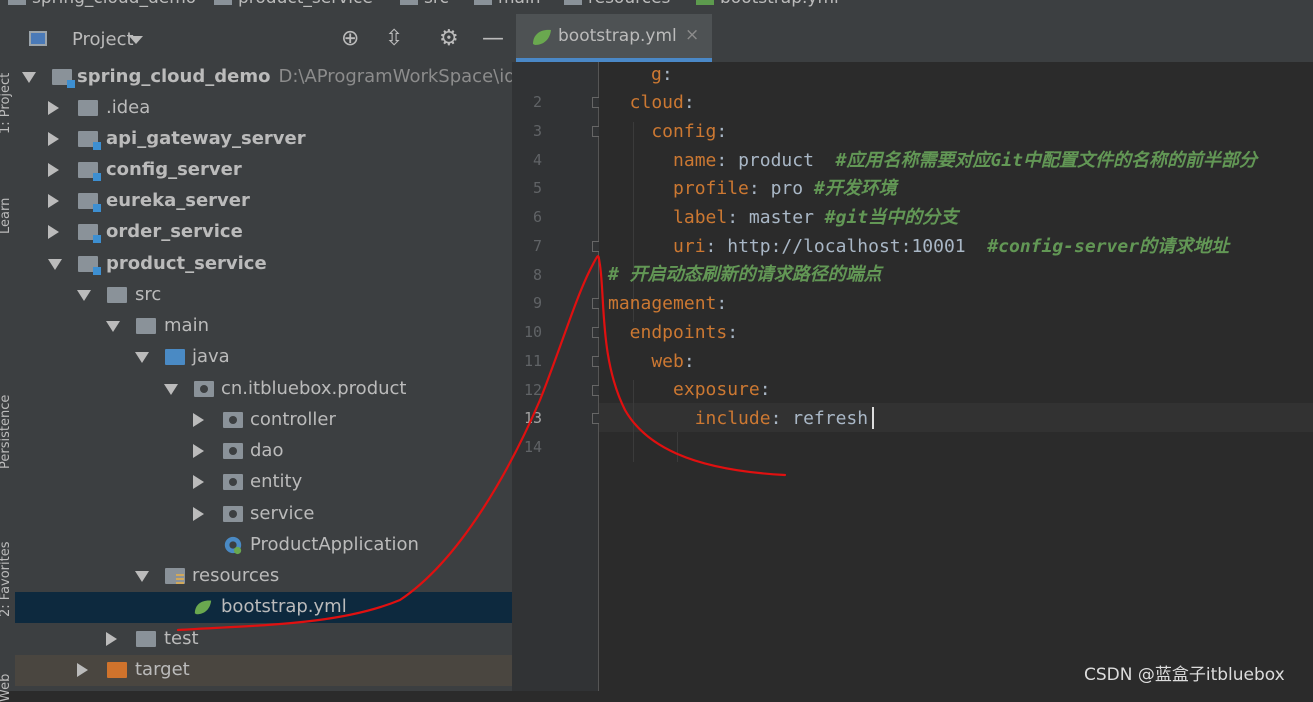 This screenshot has height=702, width=1313. What do you see at coordinates (263, 170) in the screenshot?
I see `tree-item: config_server` at bounding box center [263, 170].